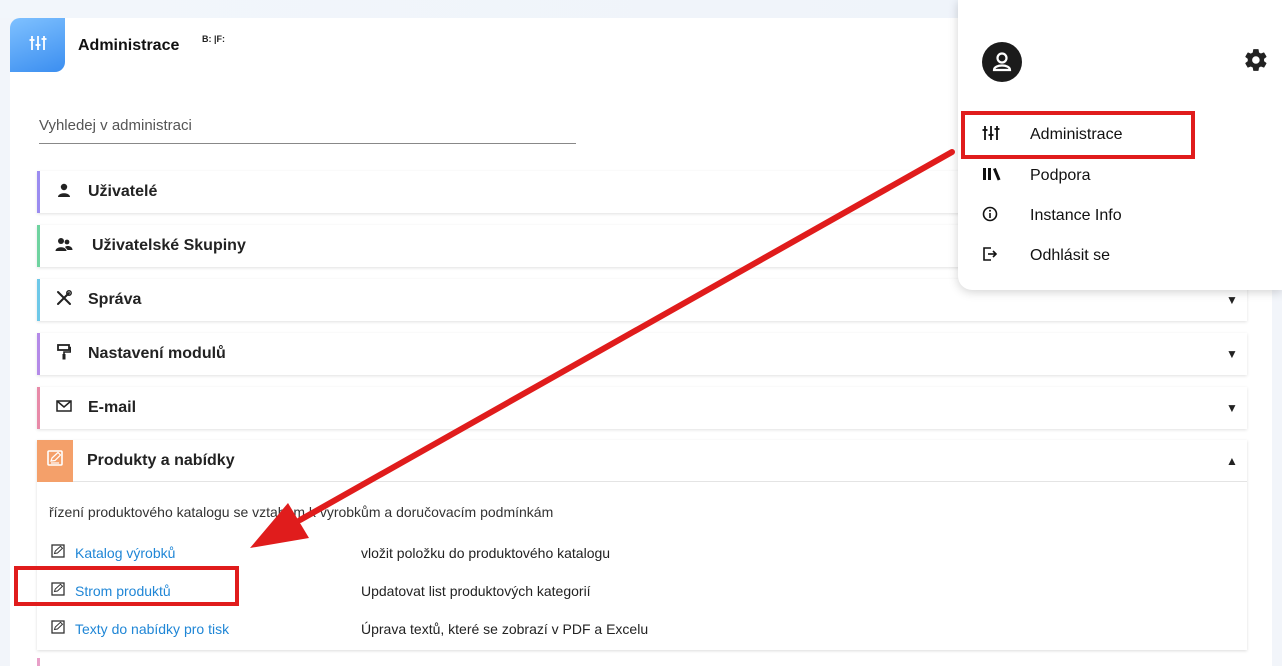 The height and width of the screenshot is (666, 1282). I want to click on logout-icon, so click(990, 256).